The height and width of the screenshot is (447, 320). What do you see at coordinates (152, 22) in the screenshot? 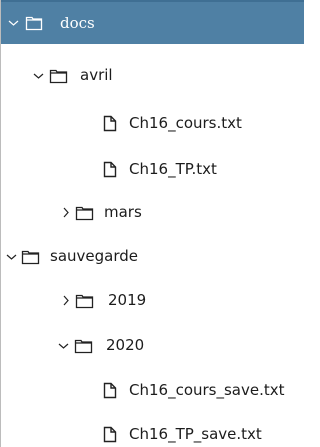
I see `tree-item-docs: docs` at bounding box center [152, 22].